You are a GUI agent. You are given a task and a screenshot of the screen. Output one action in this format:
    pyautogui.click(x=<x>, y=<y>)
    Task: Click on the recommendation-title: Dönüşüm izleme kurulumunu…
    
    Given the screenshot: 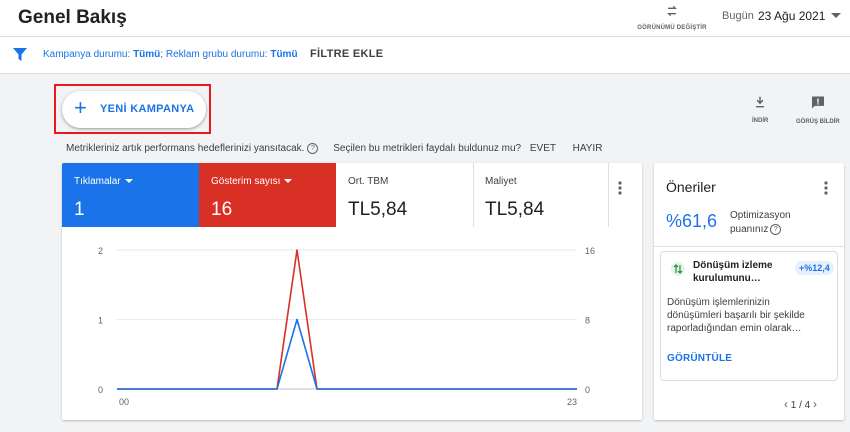 What is the action you would take?
    pyautogui.click(x=733, y=272)
    